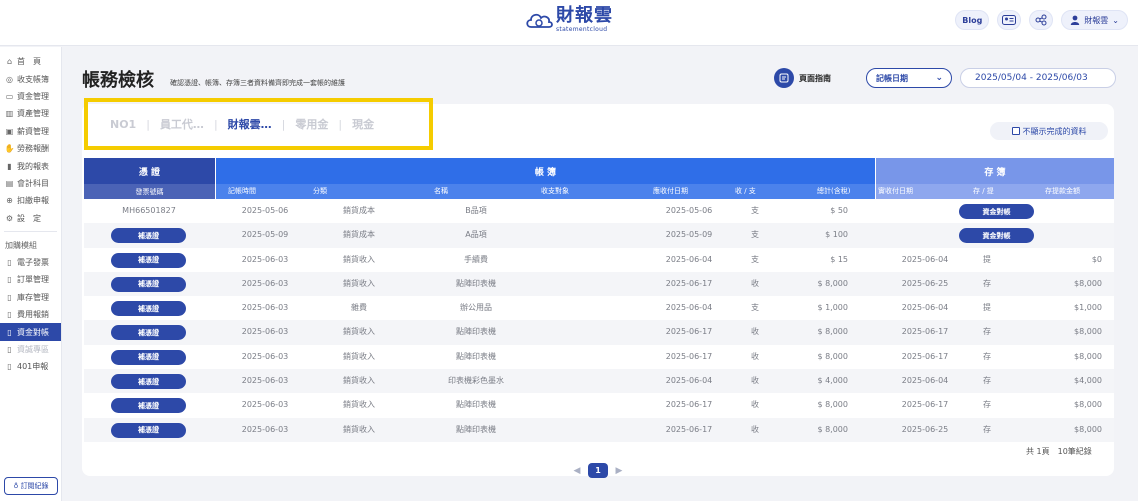 The height and width of the screenshot is (501, 1138). Describe the element at coordinates (363, 124) in the screenshot. I see `tab-cash: 現金` at that location.